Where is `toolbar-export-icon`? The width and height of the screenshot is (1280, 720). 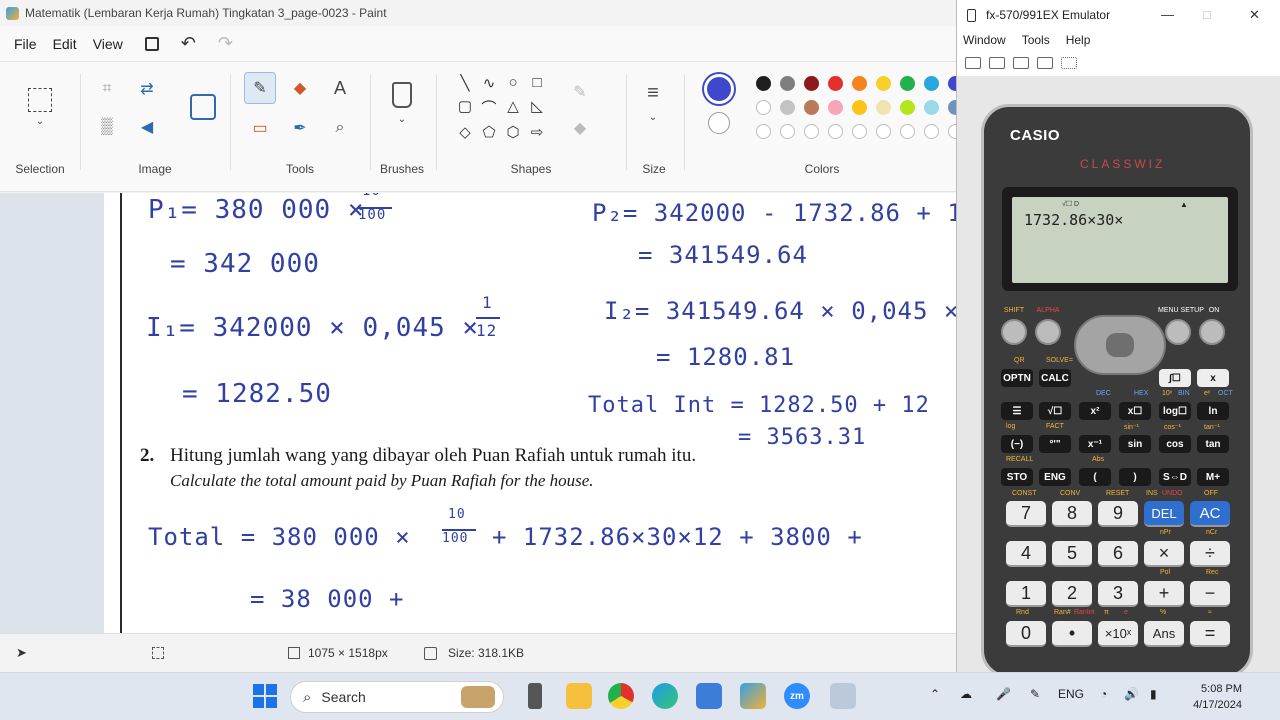 toolbar-export-icon is located at coordinates (1021, 63).